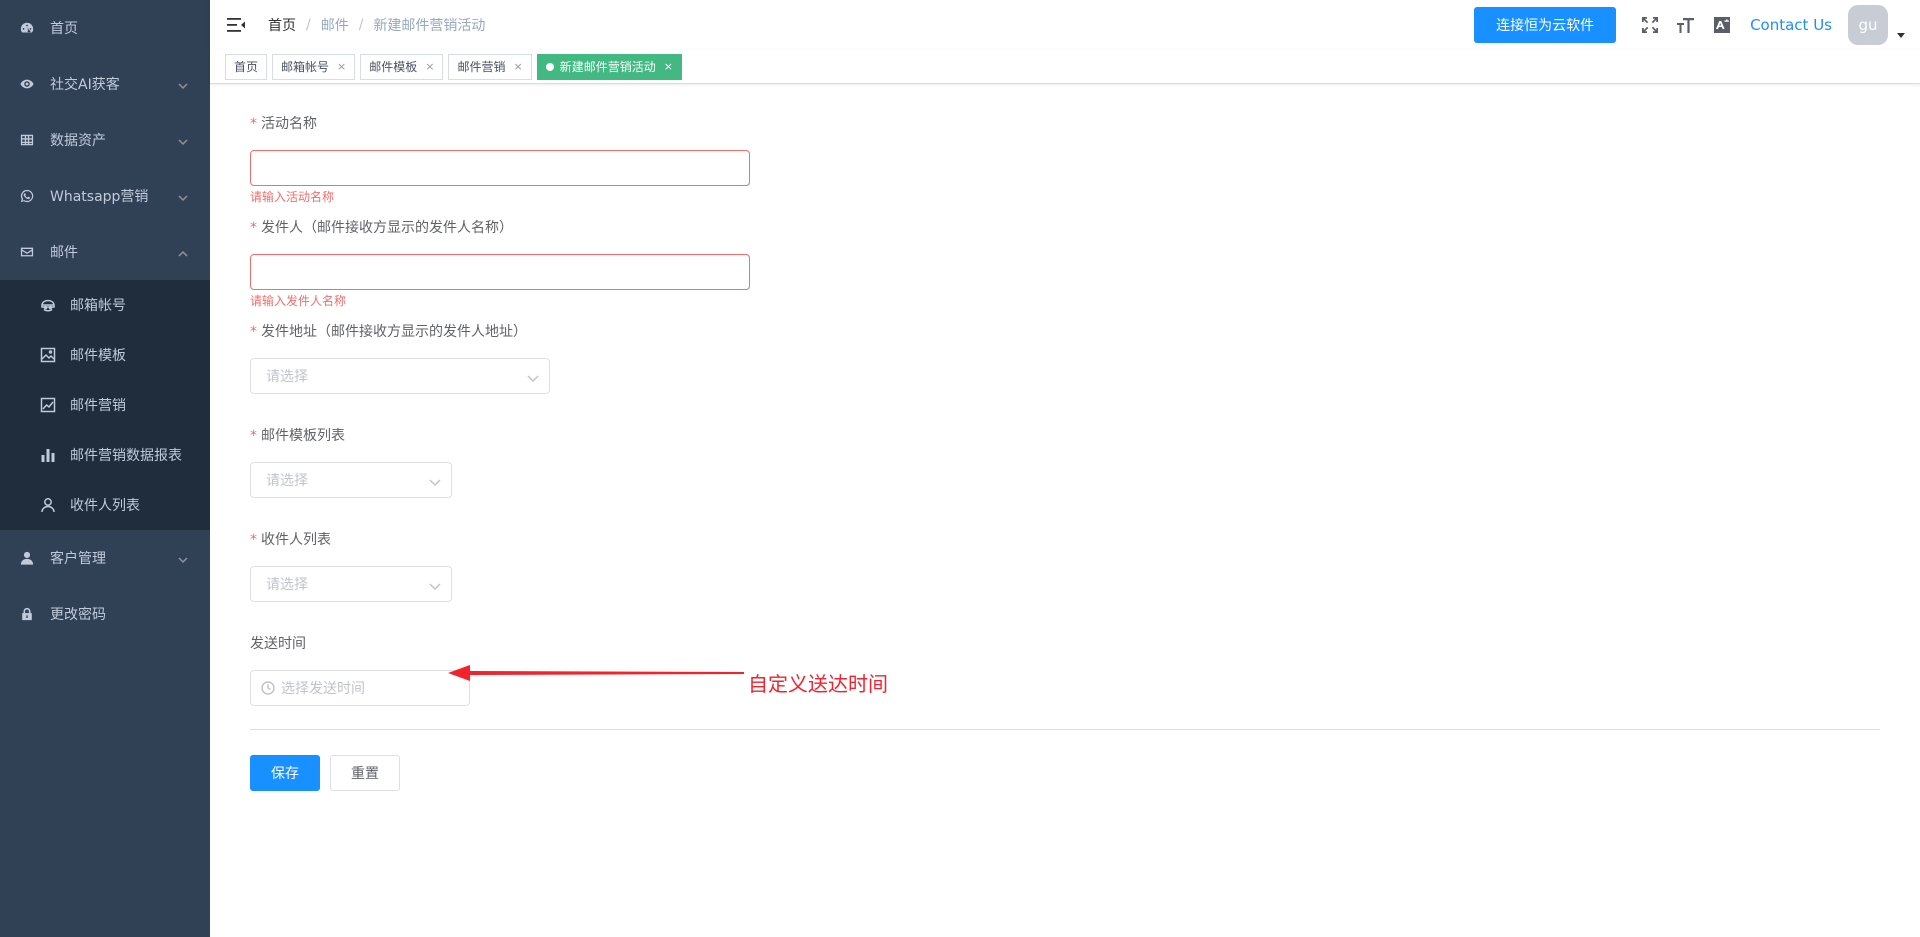 The image size is (1920, 937). I want to click on translate-icon, so click(1722, 25).